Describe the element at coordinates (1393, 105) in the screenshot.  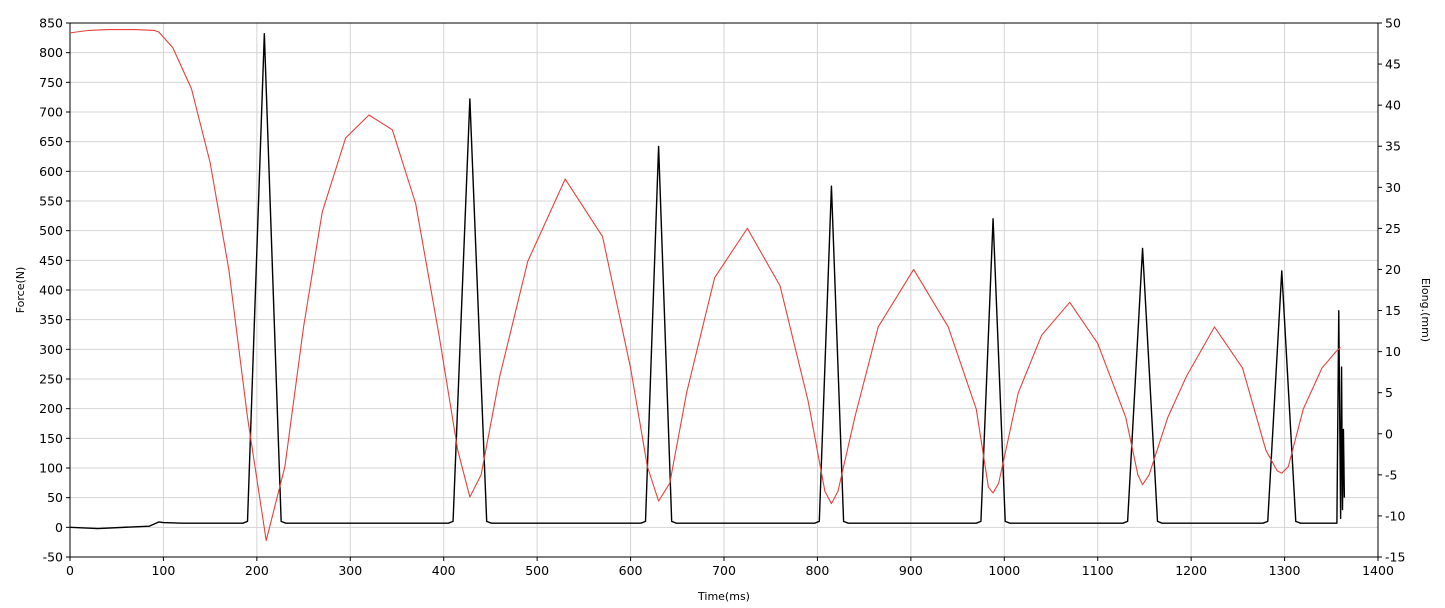
I see `y2-tick-label: 40` at that location.